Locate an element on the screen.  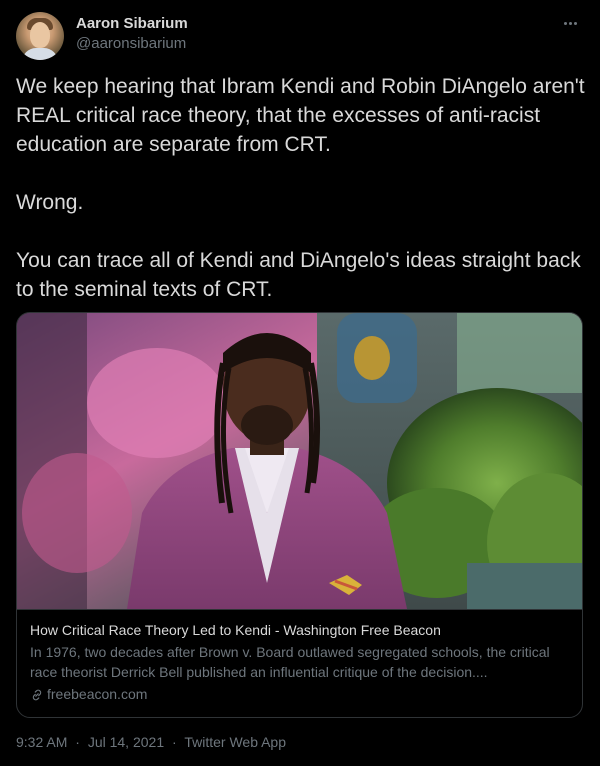
author-avatar is located at coordinates (40, 36).